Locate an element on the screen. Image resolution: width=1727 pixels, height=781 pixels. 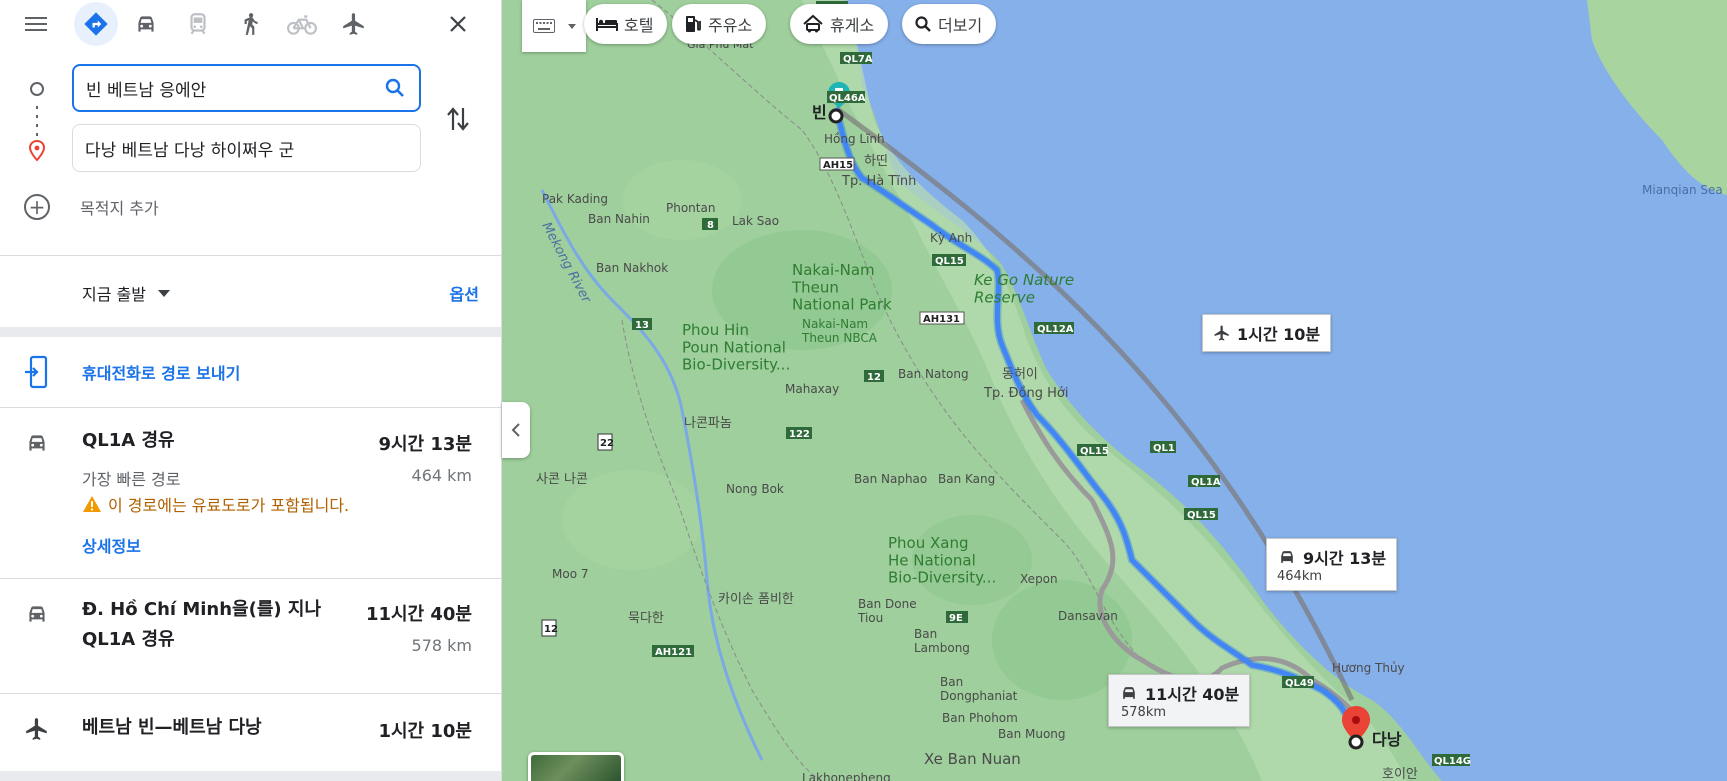
label-xepon: Xepon is located at coordinates (1039, 579).